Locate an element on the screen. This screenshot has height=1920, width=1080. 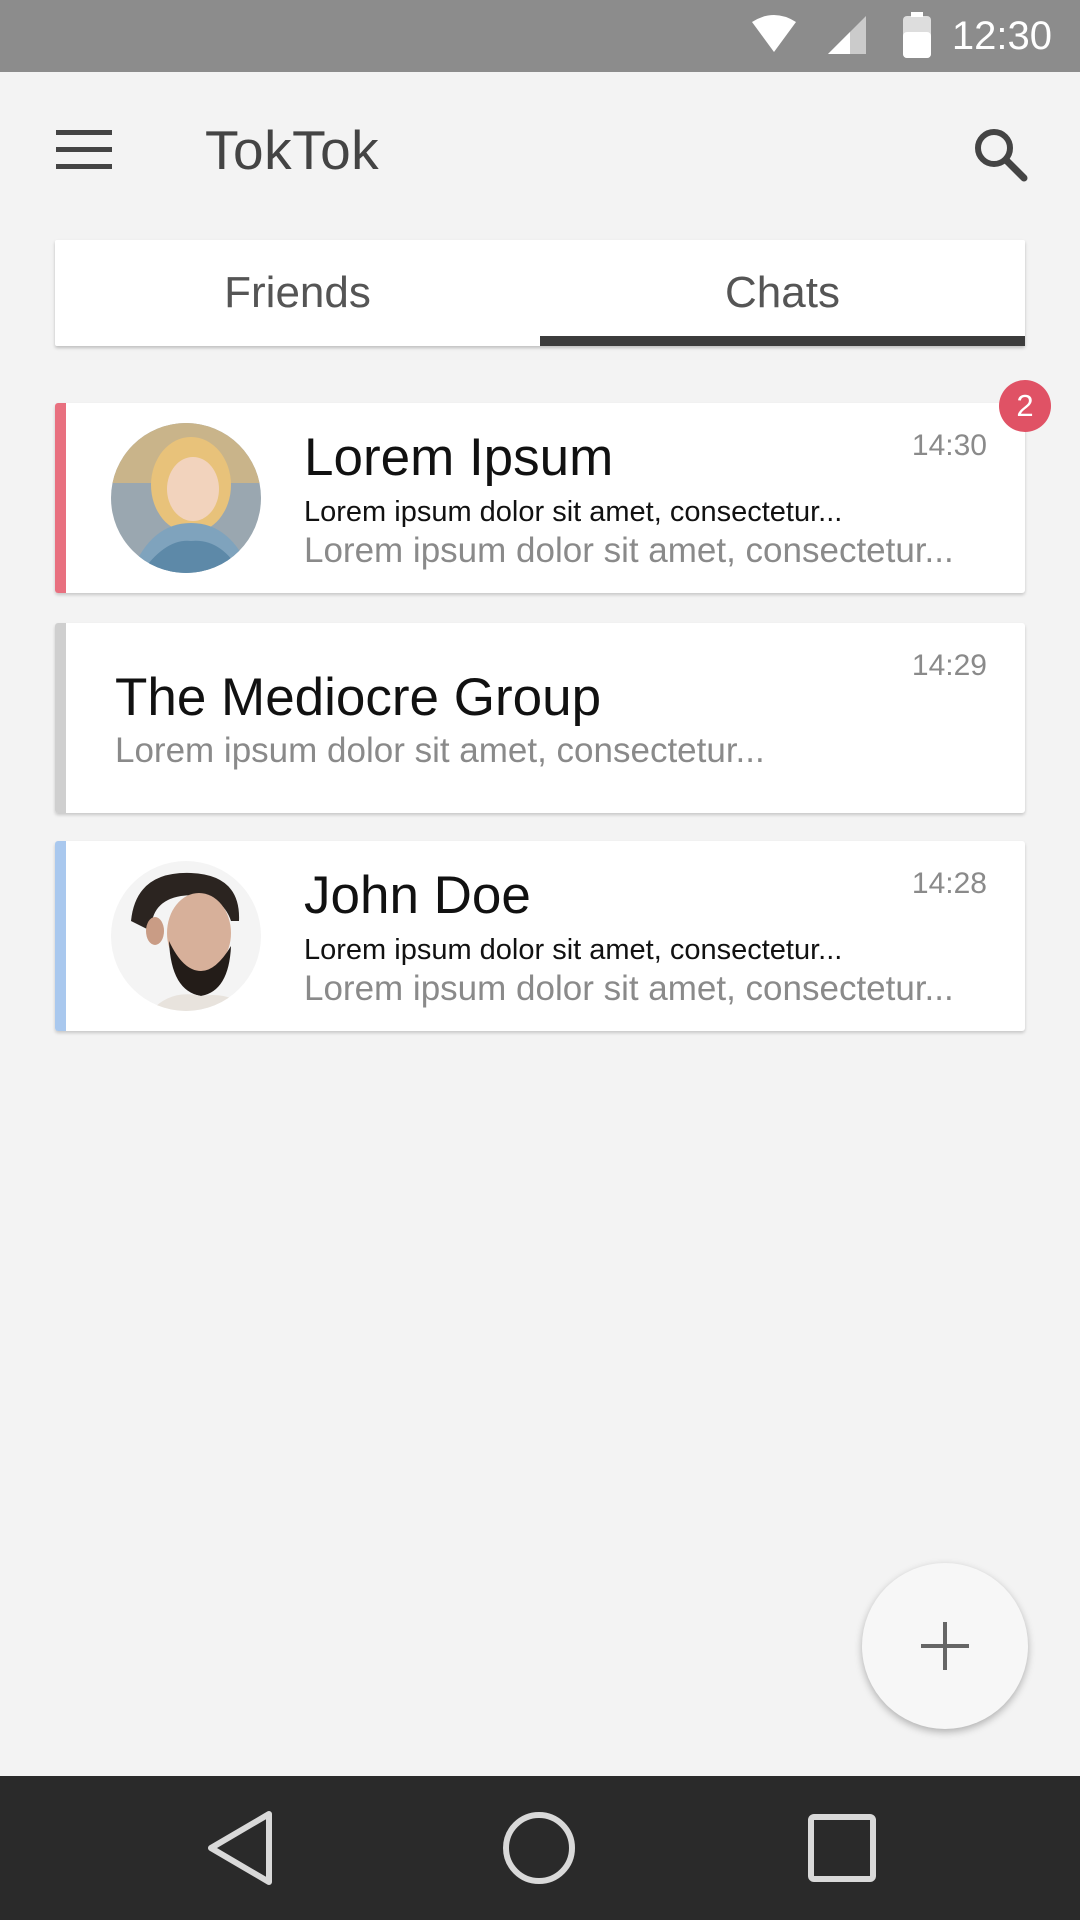
wifi-icon is located at coordinates (774, 33).